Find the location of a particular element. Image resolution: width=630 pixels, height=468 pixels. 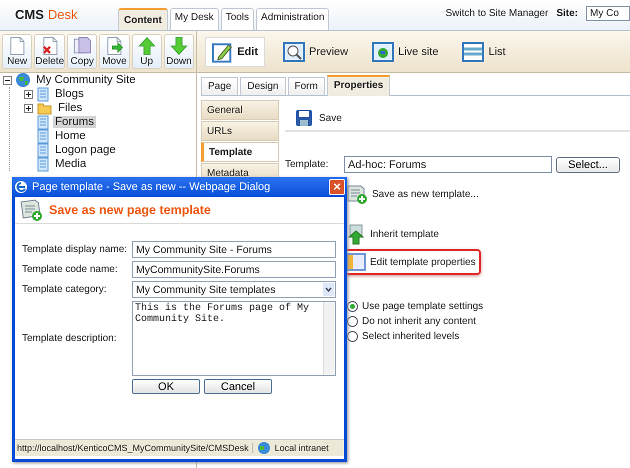

site-label: Site: is located at coordinates (567, 13).